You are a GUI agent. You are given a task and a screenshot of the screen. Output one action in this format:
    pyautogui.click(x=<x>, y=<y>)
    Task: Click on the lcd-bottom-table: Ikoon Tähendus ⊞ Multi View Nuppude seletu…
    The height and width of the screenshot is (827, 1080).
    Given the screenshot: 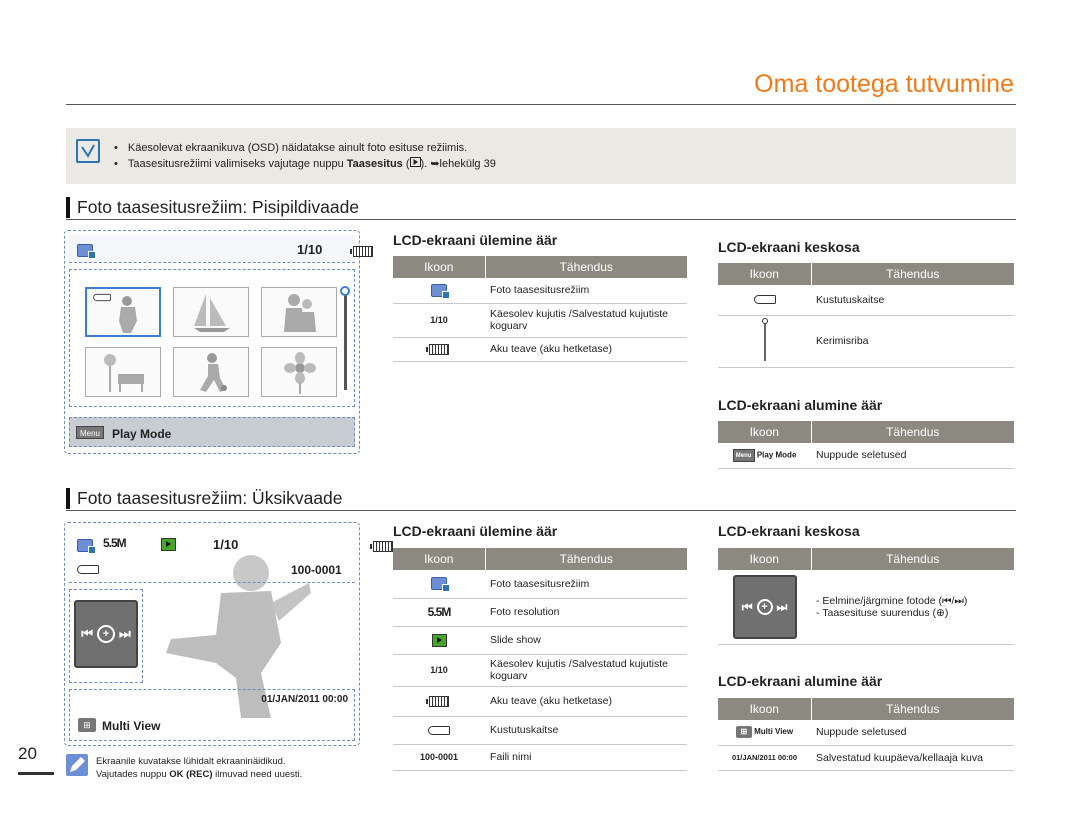 What is the action you would take?
    pyautogui.click(x=866, y=734)
    